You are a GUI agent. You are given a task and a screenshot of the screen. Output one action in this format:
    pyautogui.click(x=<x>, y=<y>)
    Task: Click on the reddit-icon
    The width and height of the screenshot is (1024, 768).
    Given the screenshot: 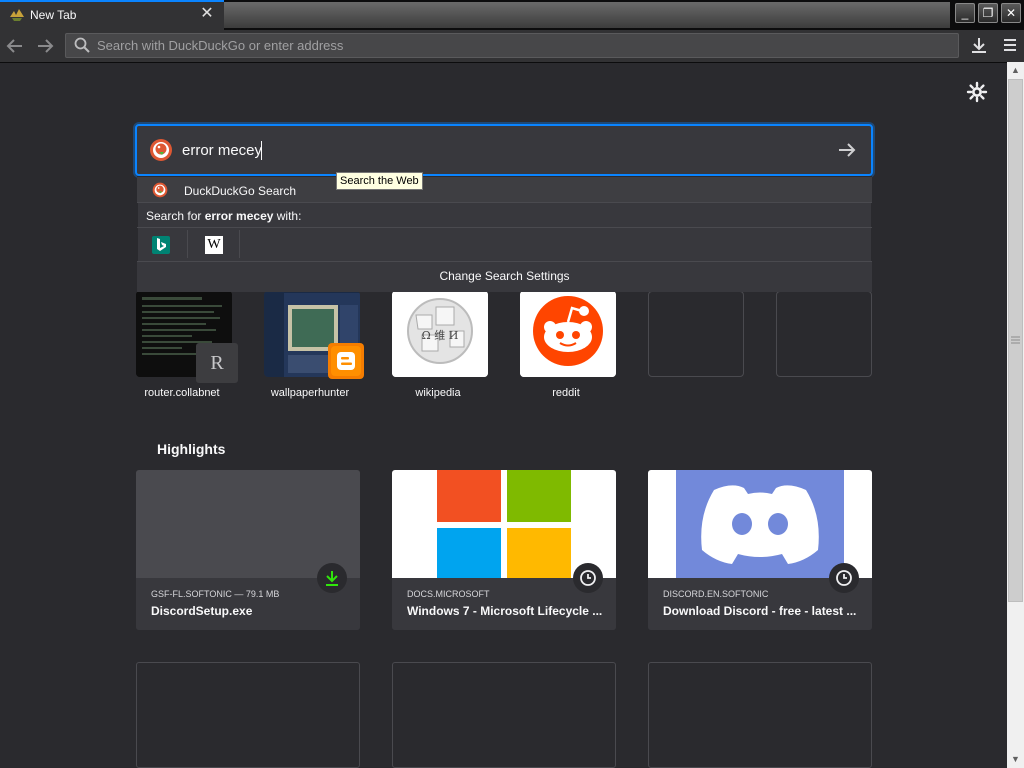 What is the action you would take?
    pyautogui.click(x=568, y=334)
    